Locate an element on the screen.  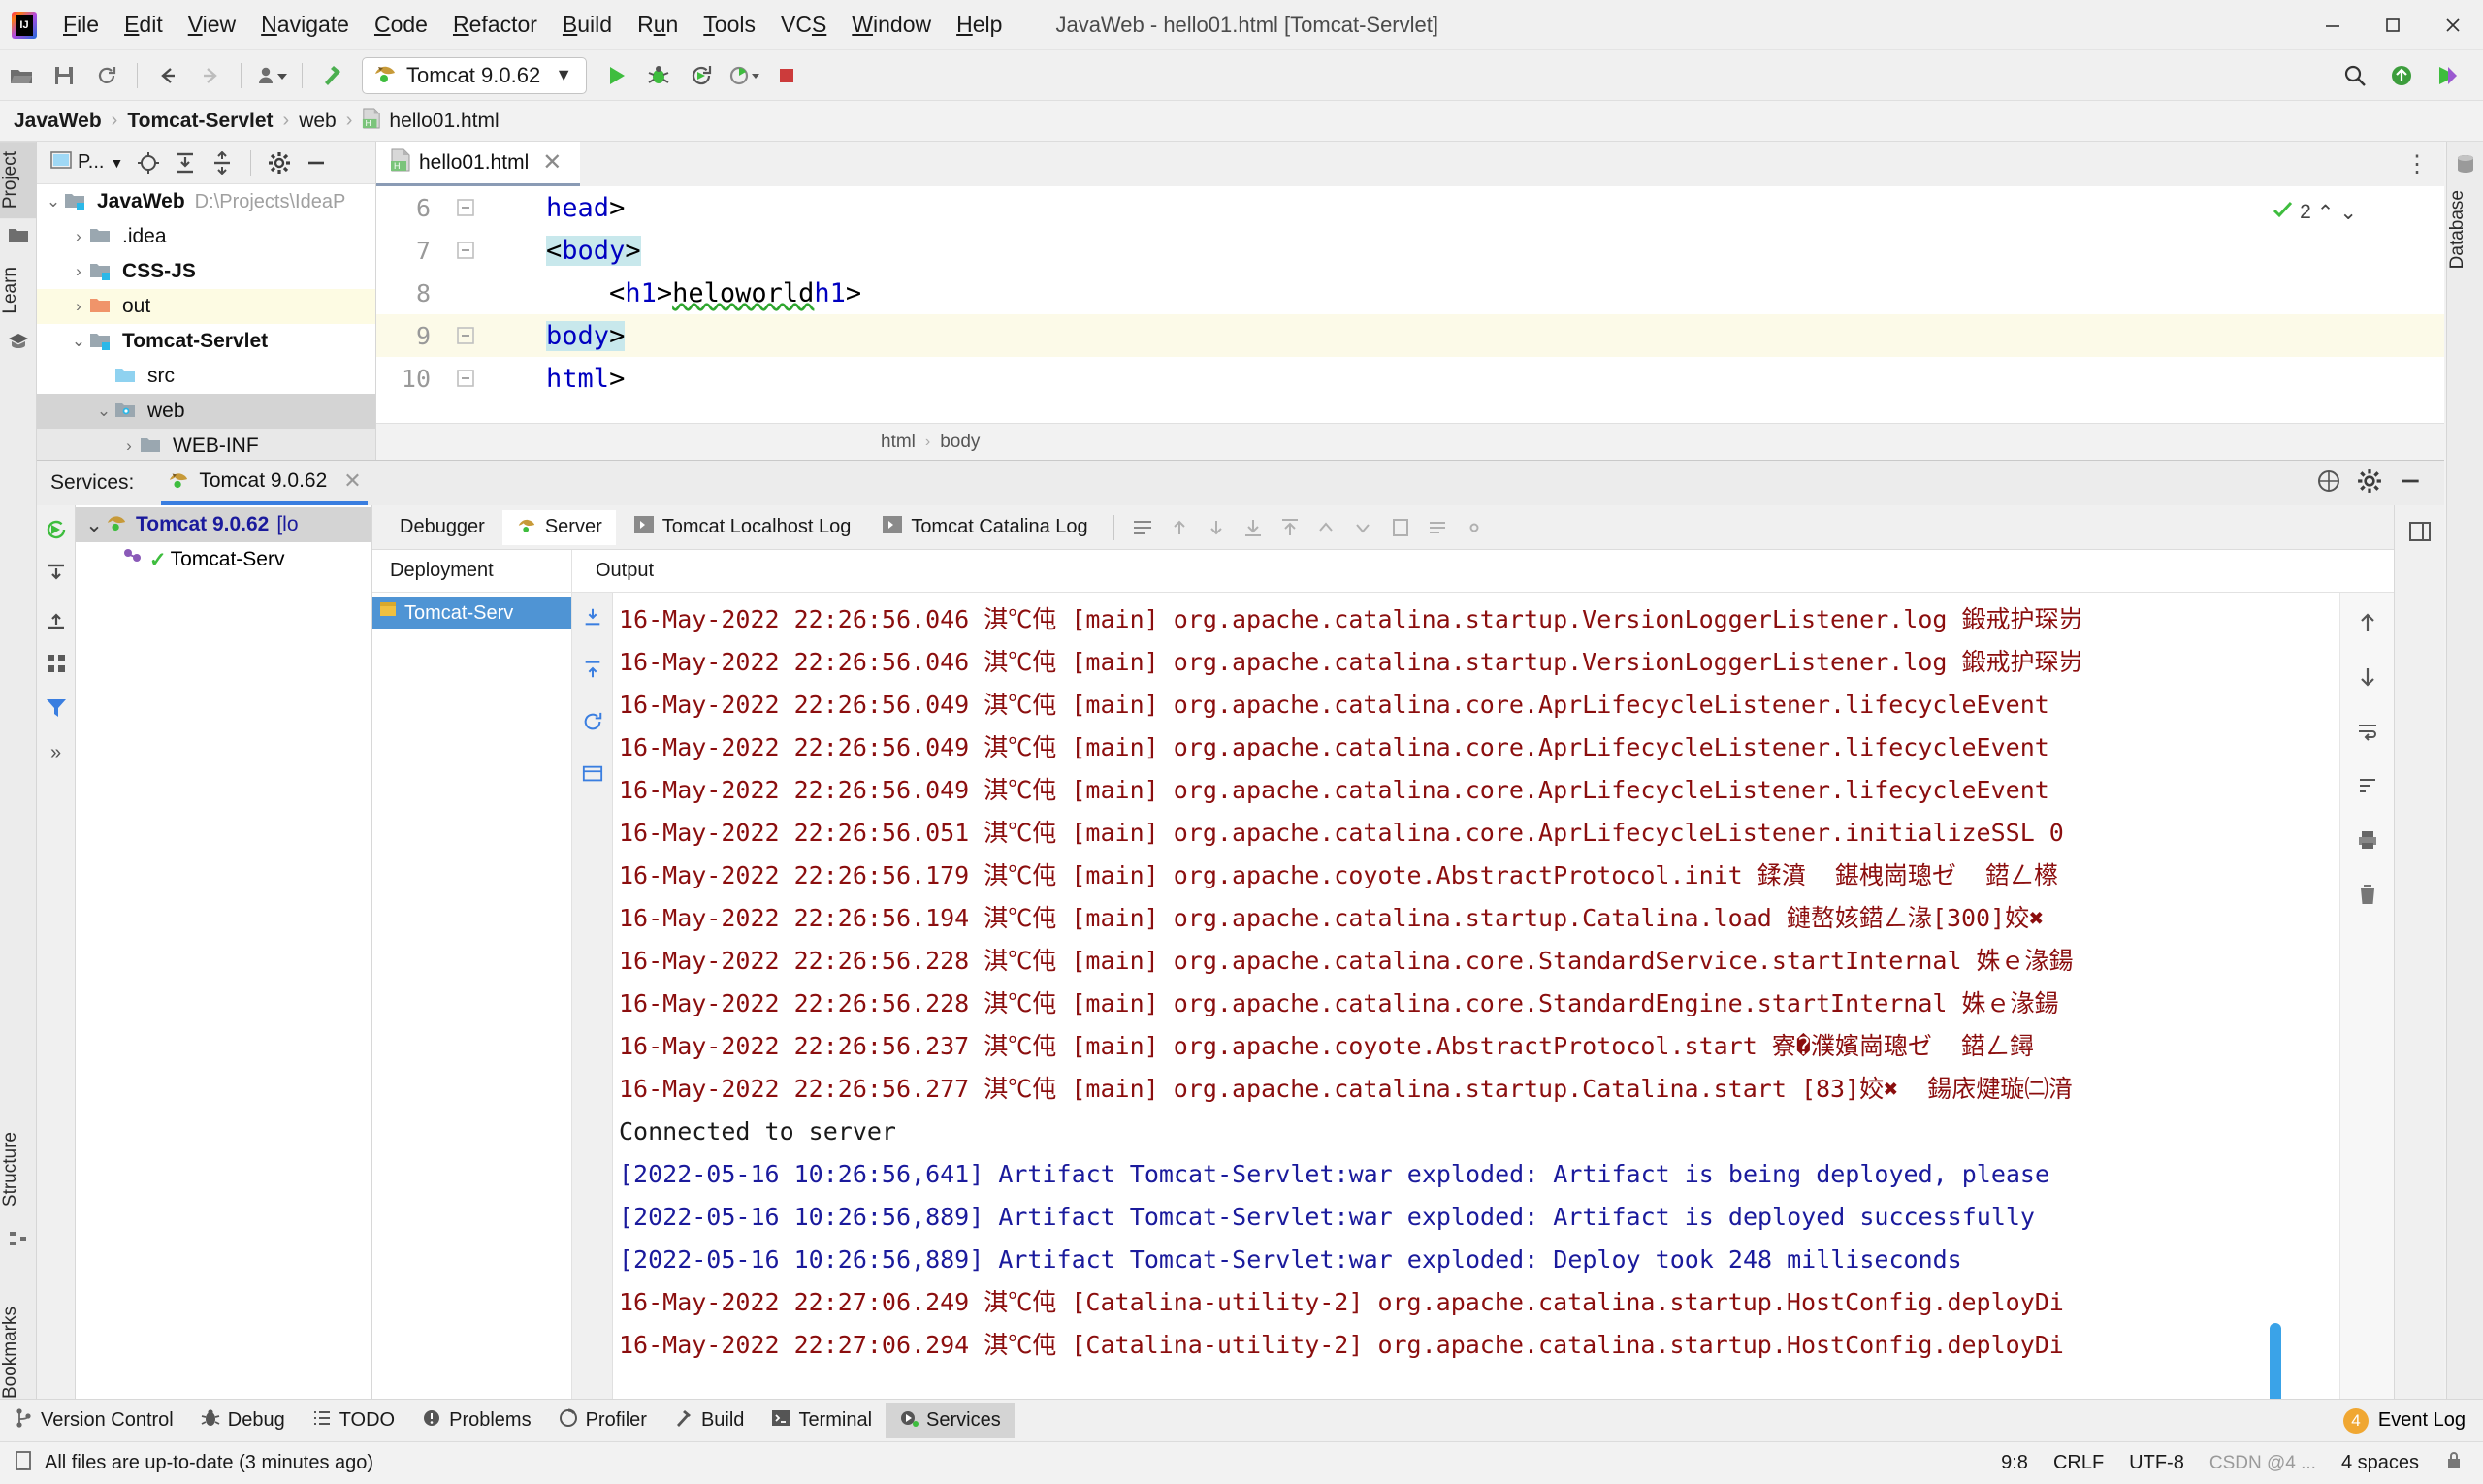
project-view-selector: P... ▼ is located at coordinates (87, 163).